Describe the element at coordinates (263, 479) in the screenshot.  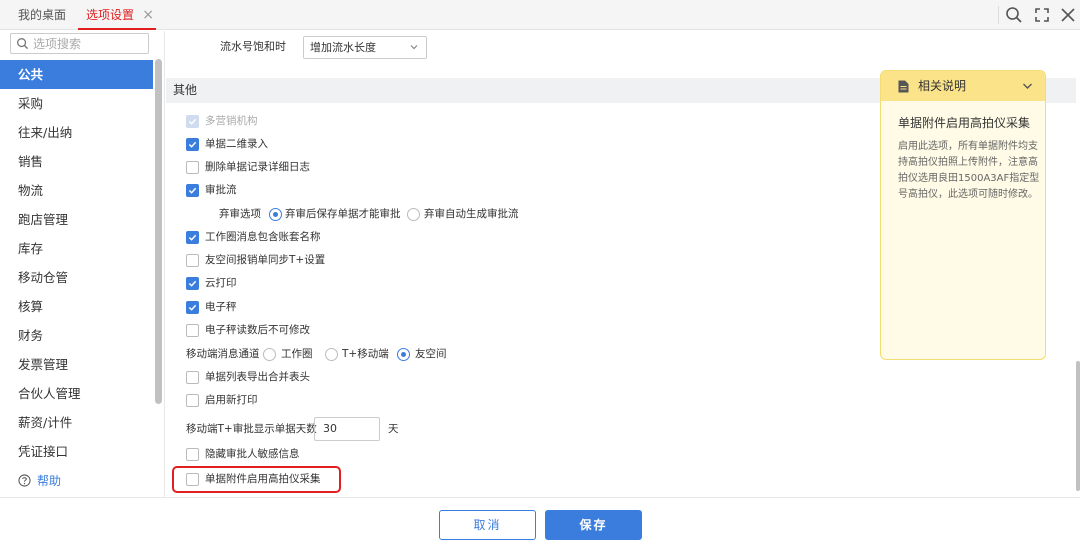
I see `option-label: 单据附件启用高拍仪采集` at that location.